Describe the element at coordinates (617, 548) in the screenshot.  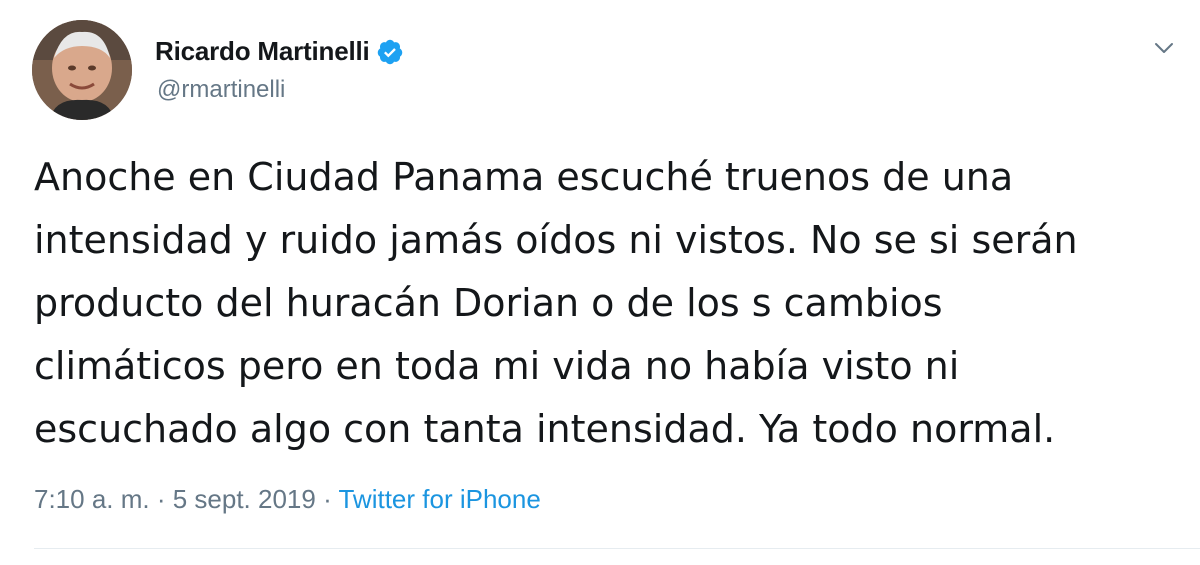
I see `divider` at that location.